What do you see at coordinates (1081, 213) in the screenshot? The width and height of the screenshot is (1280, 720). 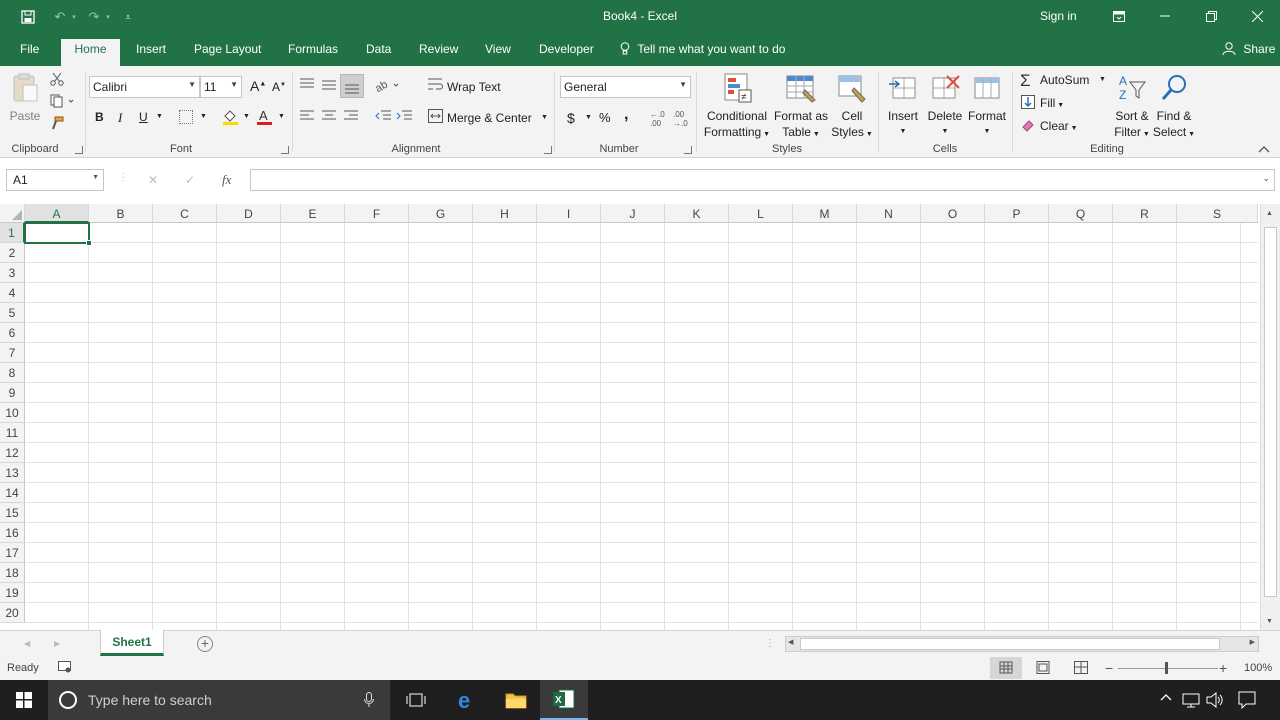 I see `column-header-q: Q` at bounding box center [1081, 213].